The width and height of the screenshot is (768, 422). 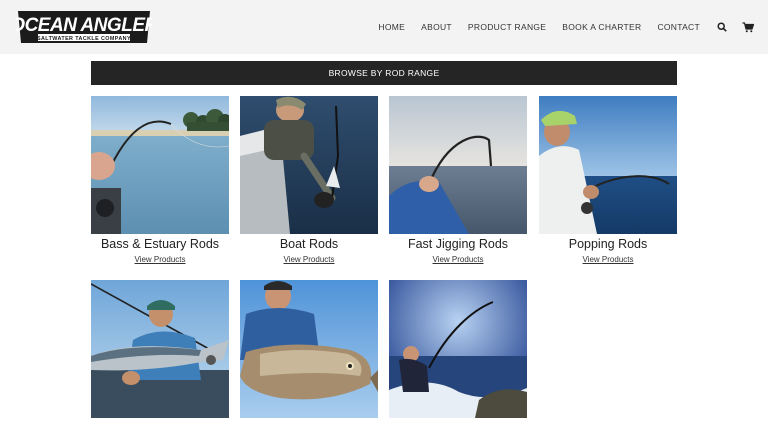 I want to click on ocean-angler-logo: OCEAN ANGLER SALTWATER TACKLE COMPANY, so click(x=84, y=27).